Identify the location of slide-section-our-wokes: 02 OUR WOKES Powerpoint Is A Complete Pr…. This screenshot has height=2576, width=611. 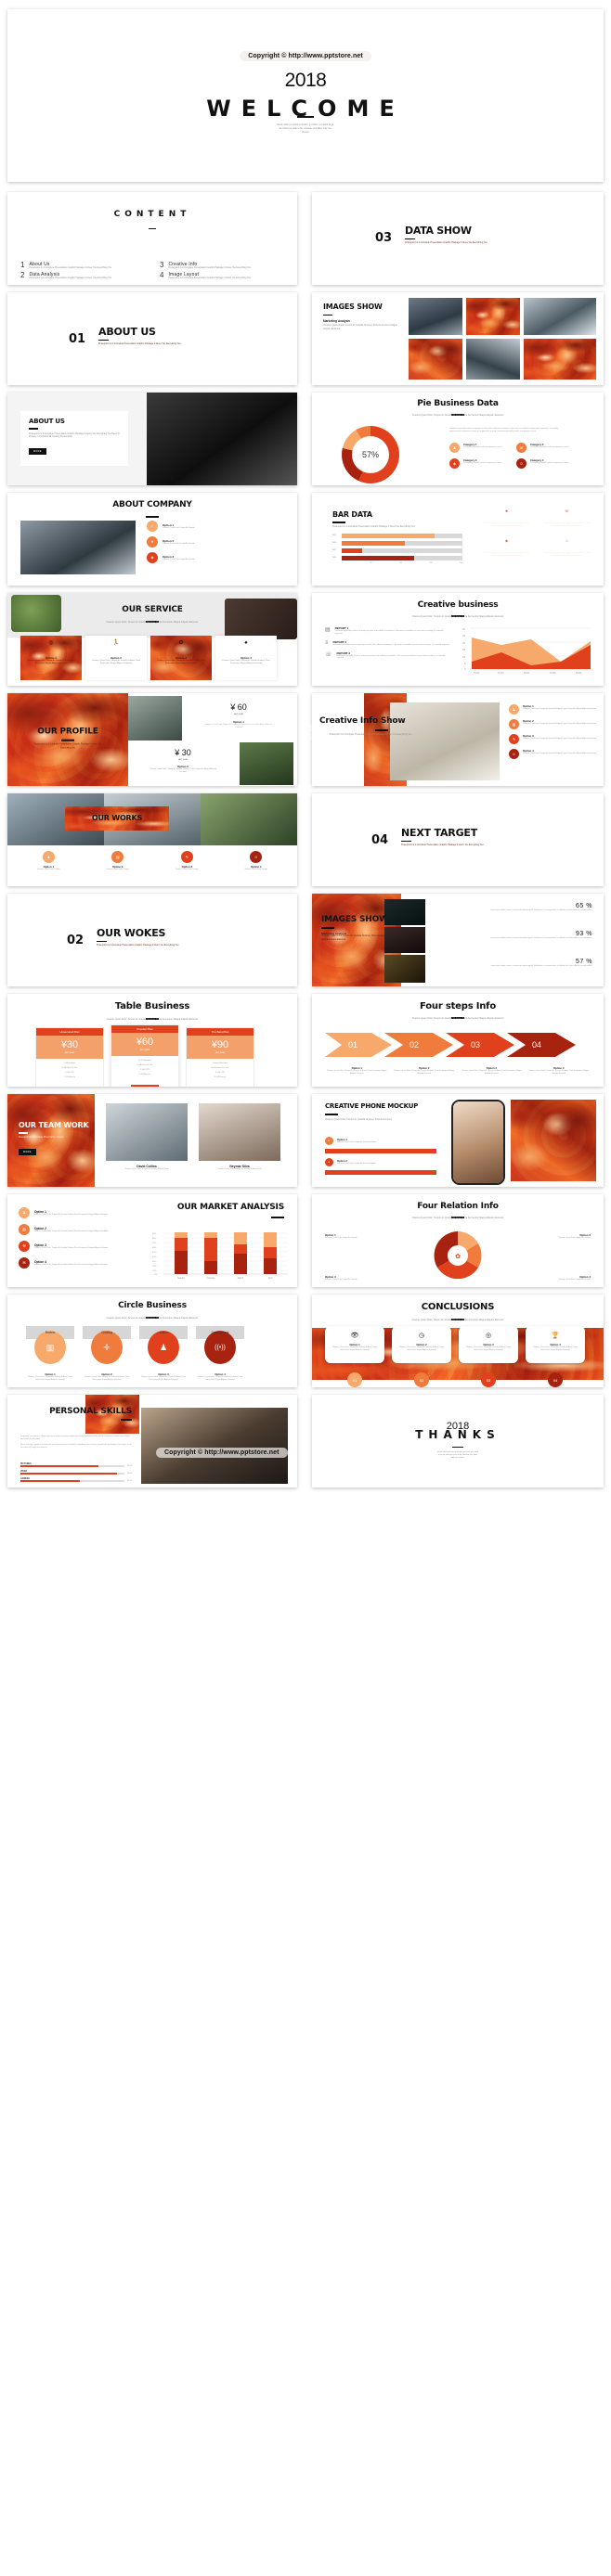
(152, 940).